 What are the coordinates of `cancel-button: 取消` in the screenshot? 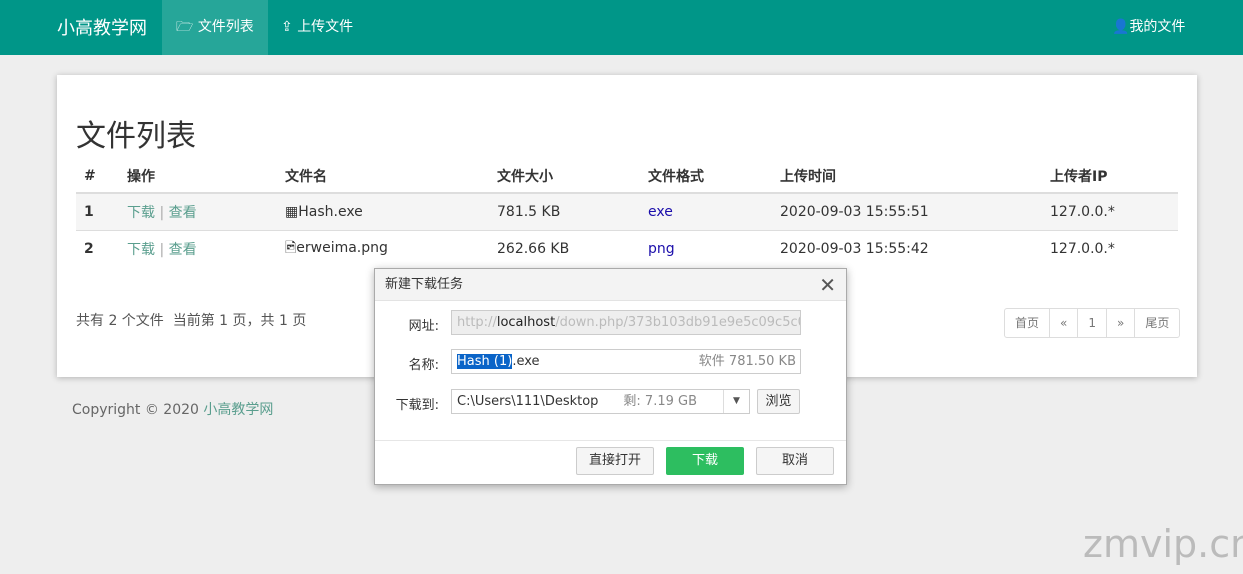 It's located at (795, 461).